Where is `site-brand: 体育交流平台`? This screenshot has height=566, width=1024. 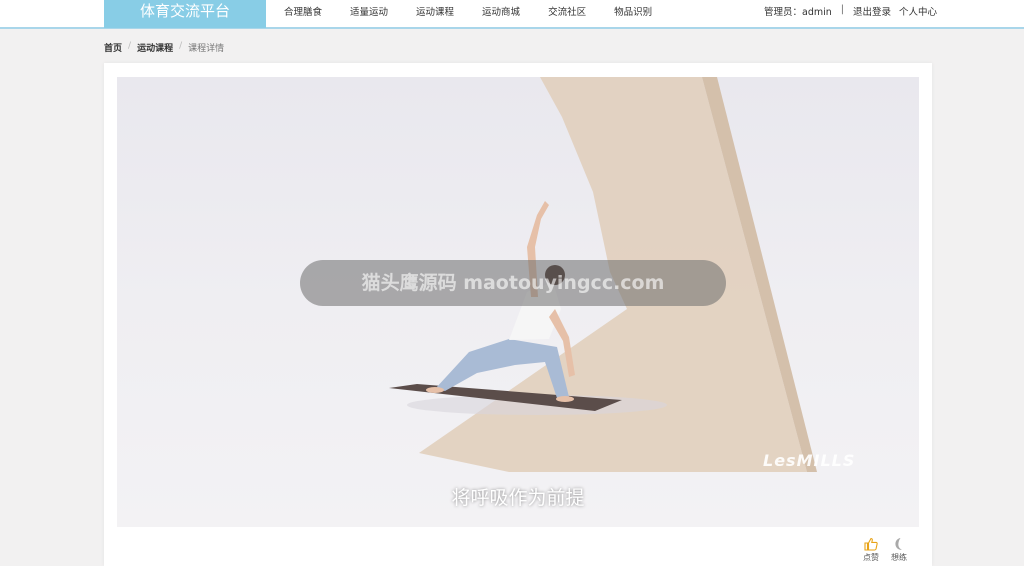 site-brand: 体育交流平台 is located at coordinates (185, 14).